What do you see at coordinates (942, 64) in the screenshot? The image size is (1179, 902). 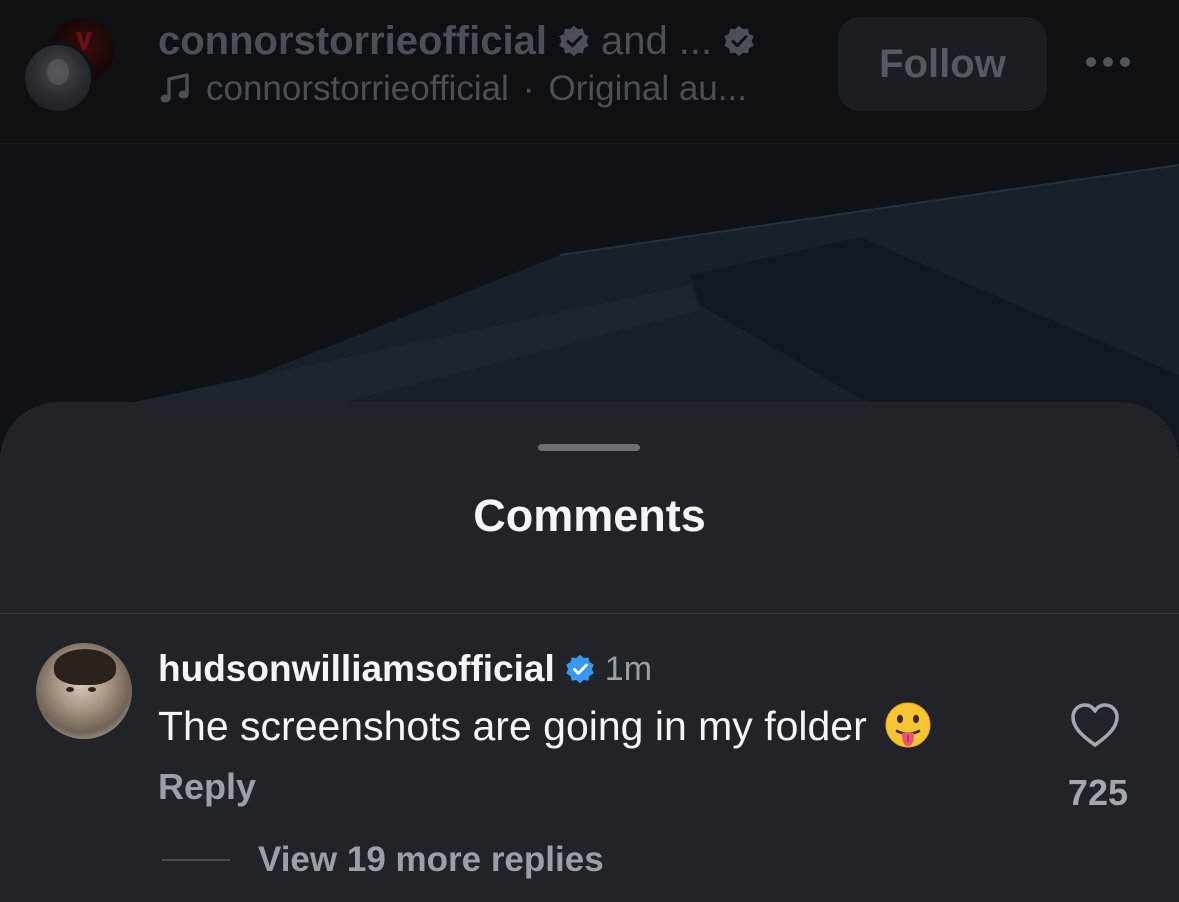 I see `follow-button: Follow` at bounding box center [942, 64].